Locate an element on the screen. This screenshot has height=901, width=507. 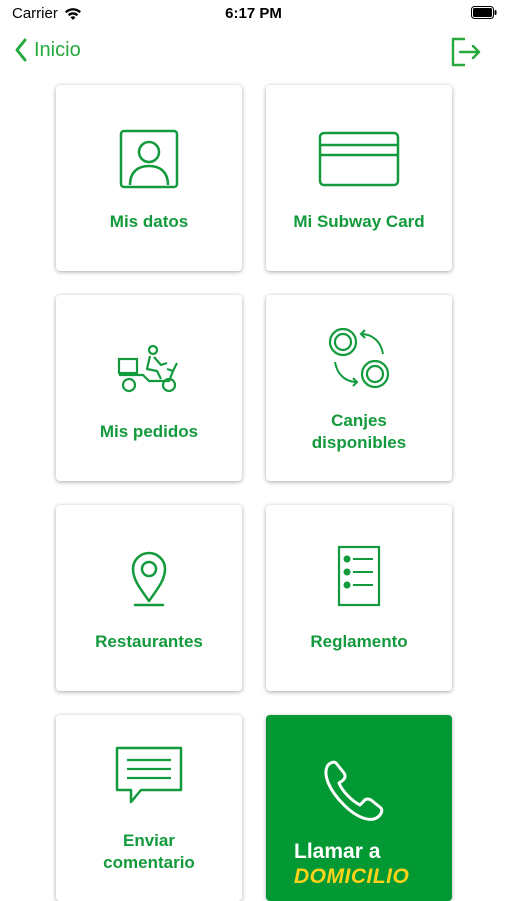
call-delivery-button: Llamar a DOMICILIO is located at coordinates (359, 808).